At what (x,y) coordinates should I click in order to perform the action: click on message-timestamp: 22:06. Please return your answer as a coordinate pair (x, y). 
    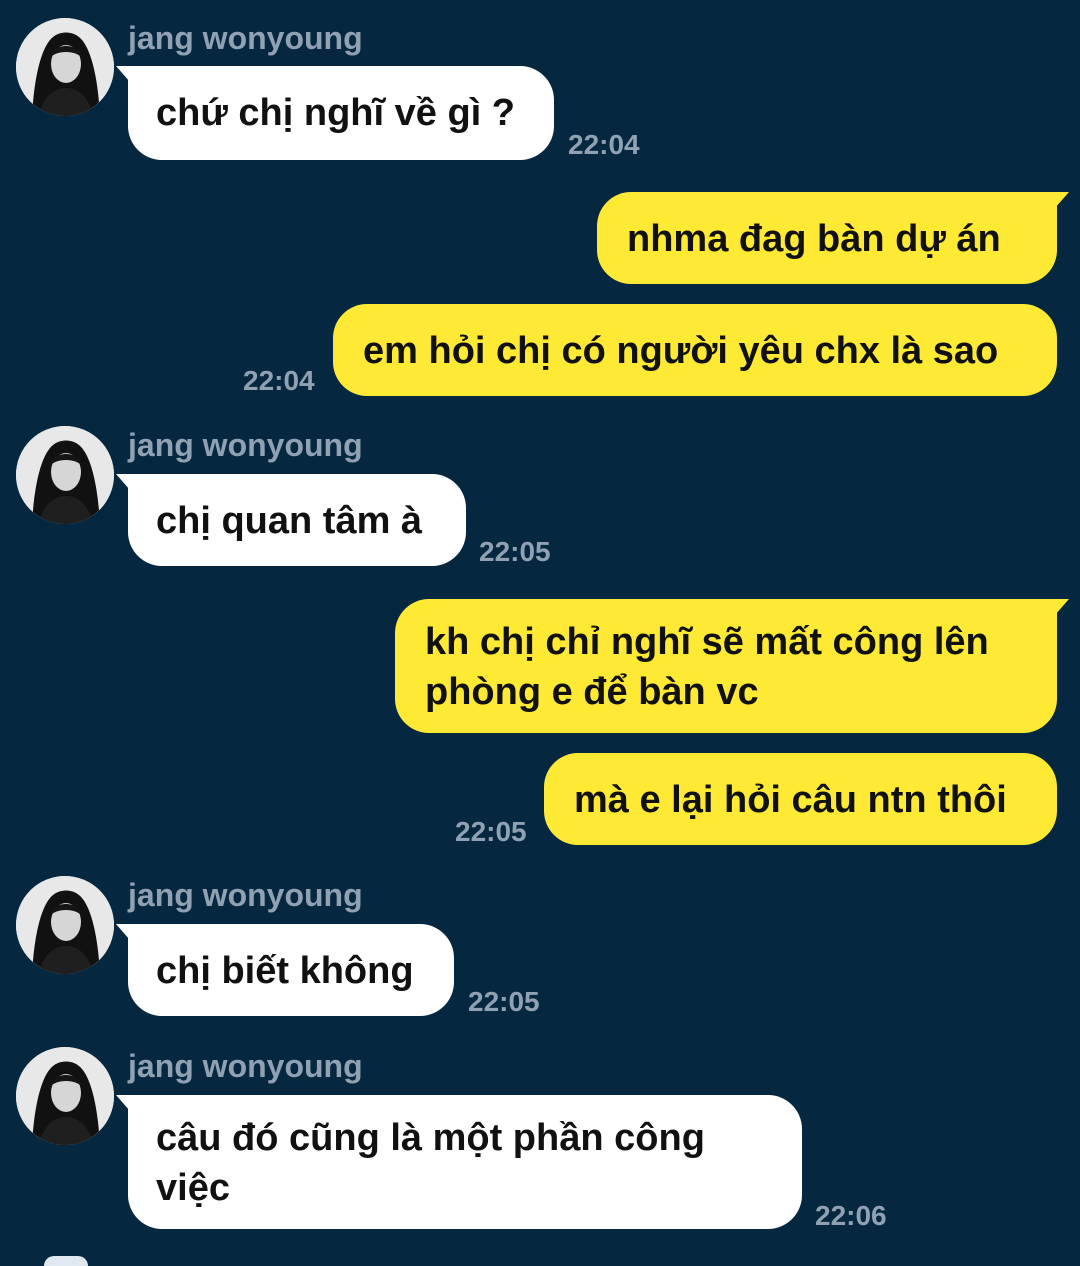
    Looking at the image, I should click on (851, 1215).